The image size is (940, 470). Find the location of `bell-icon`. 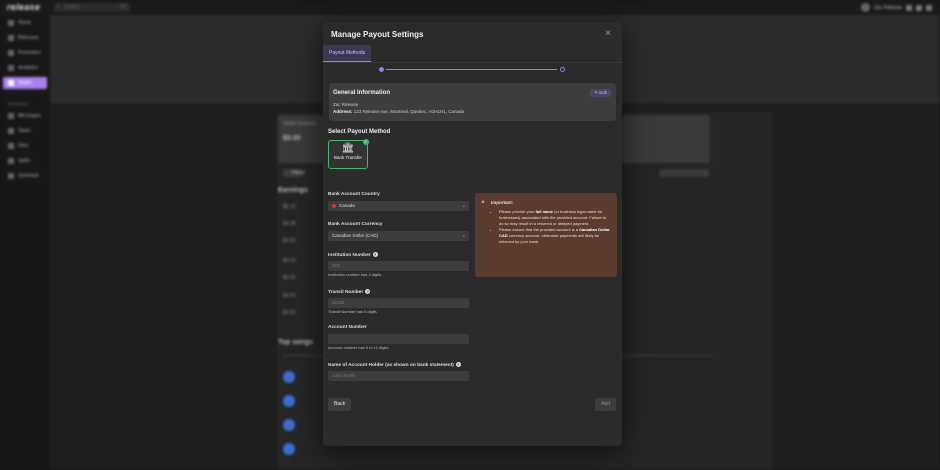

bell-icon is located at coordinates (909, 7).